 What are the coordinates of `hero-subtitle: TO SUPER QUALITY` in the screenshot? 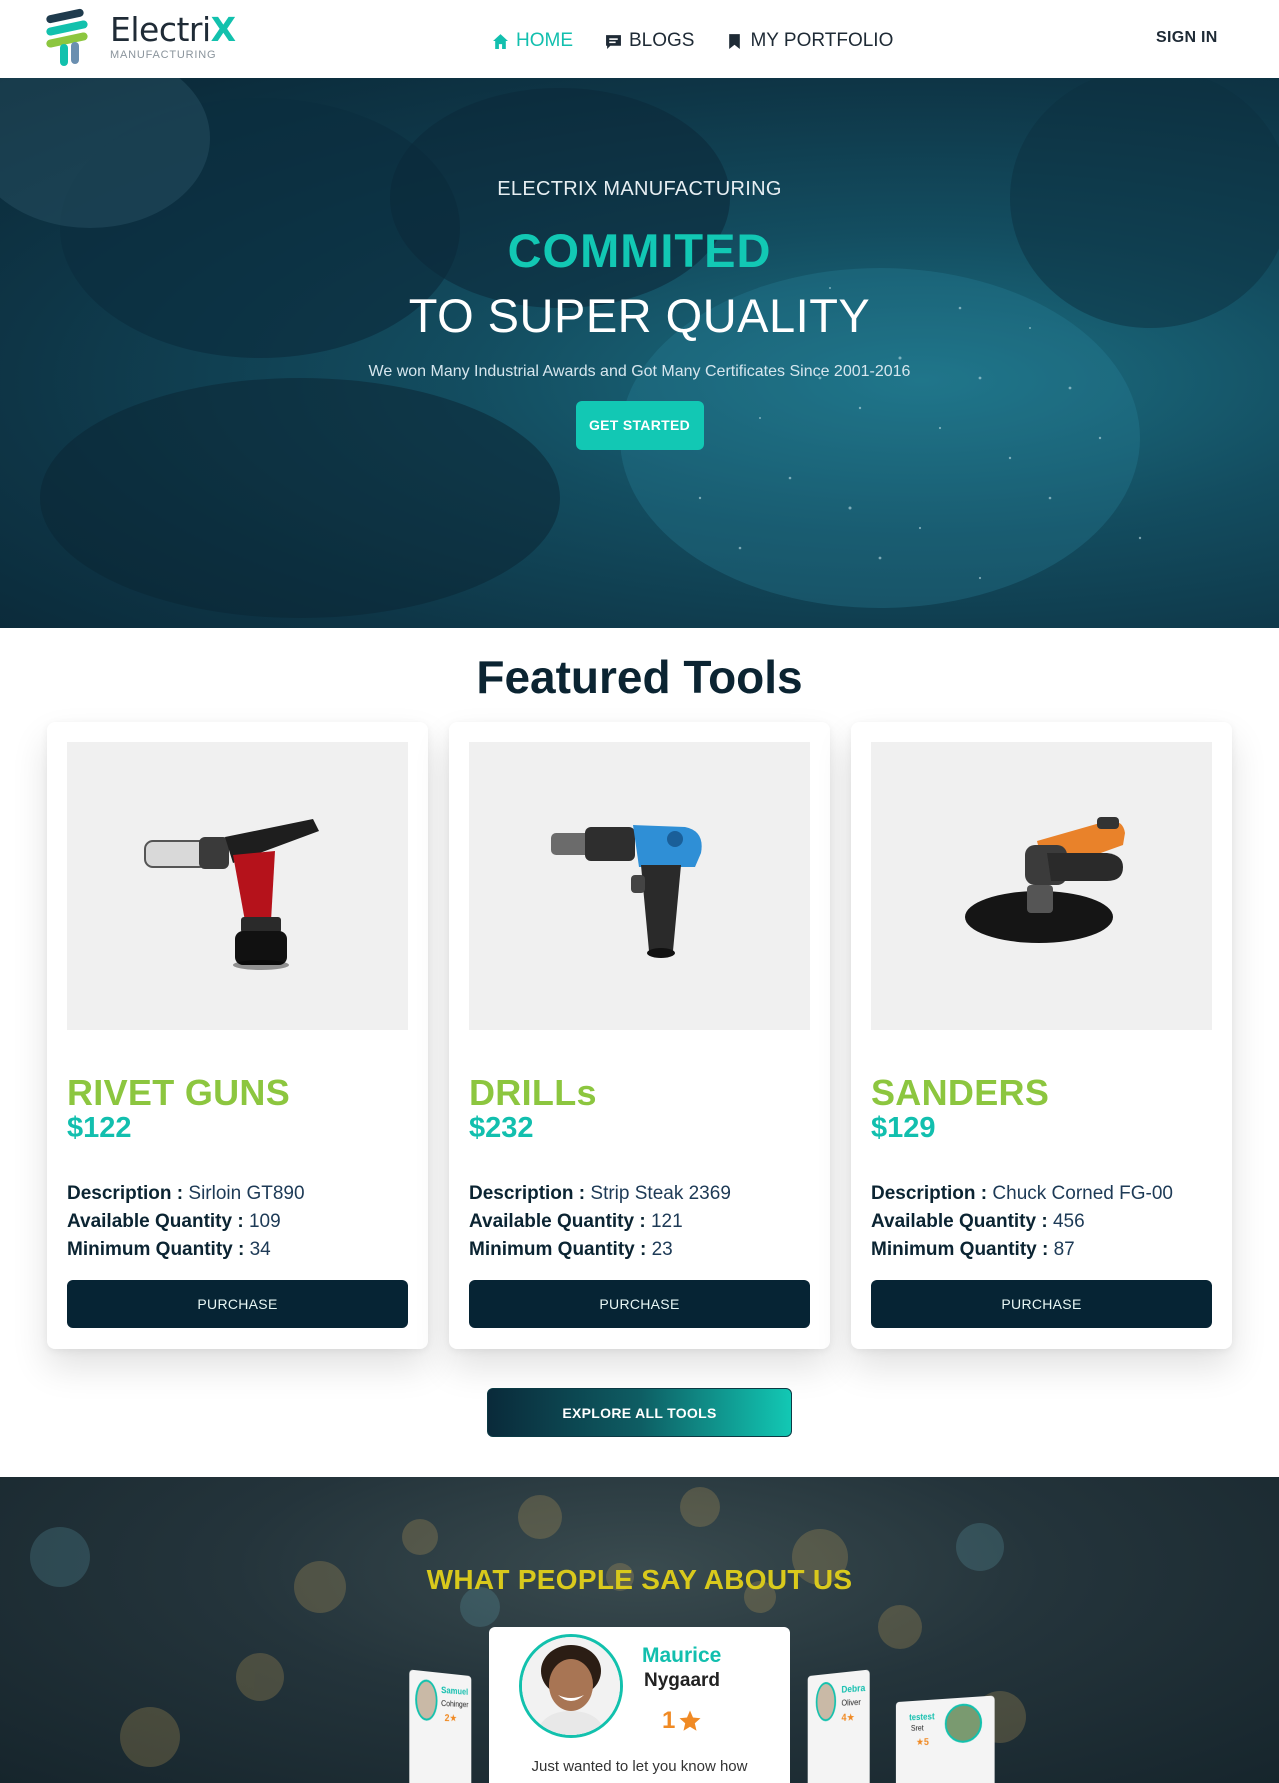 It's located at (639, 315).